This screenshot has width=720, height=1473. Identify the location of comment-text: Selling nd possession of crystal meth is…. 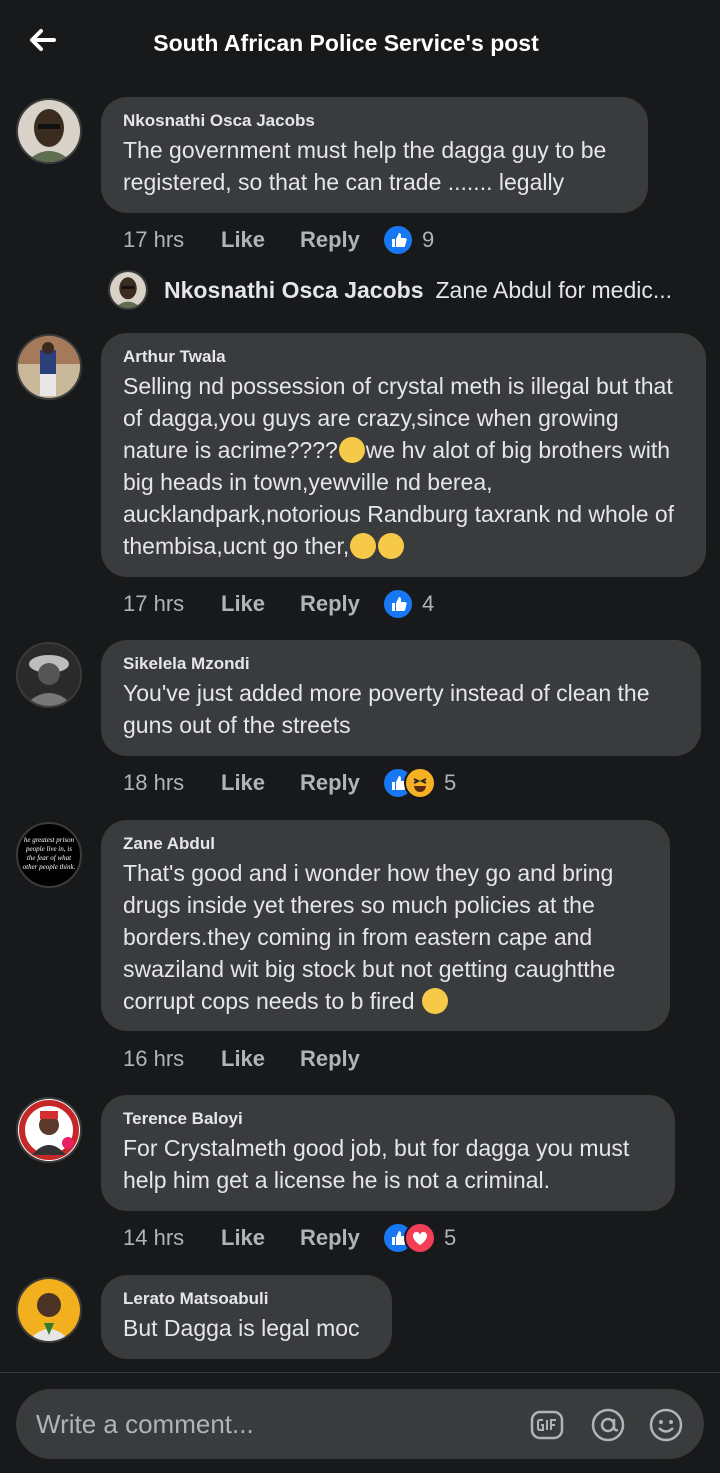
(403, 466).